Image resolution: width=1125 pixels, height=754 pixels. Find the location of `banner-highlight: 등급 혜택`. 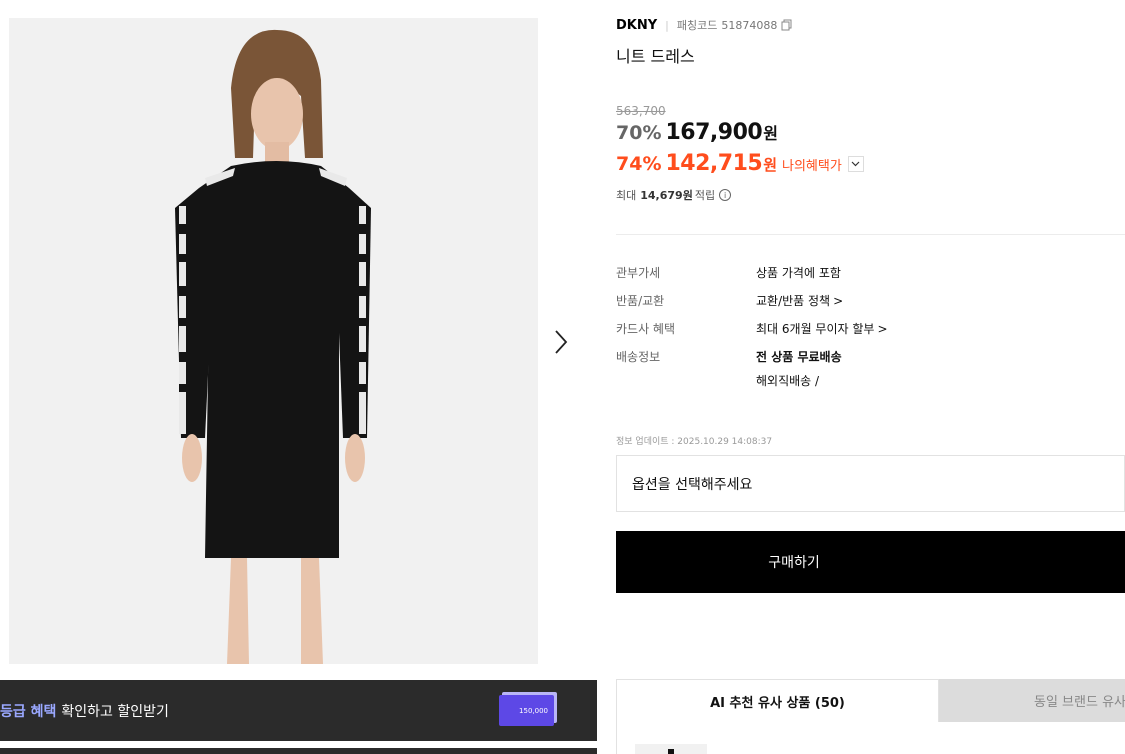

banner-highlight: 등급 혜택 is located at coordinates (28, 711).